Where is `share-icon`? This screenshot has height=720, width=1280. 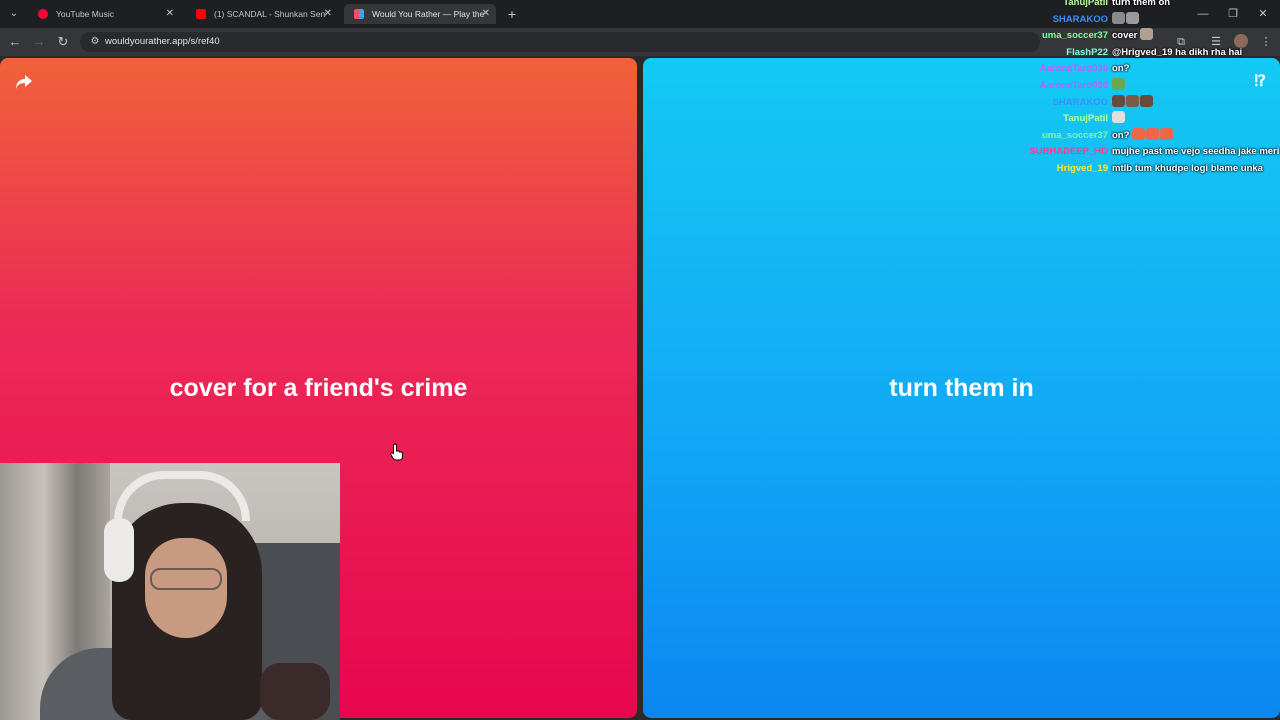
share-icon is located at coordinates (24, 82).